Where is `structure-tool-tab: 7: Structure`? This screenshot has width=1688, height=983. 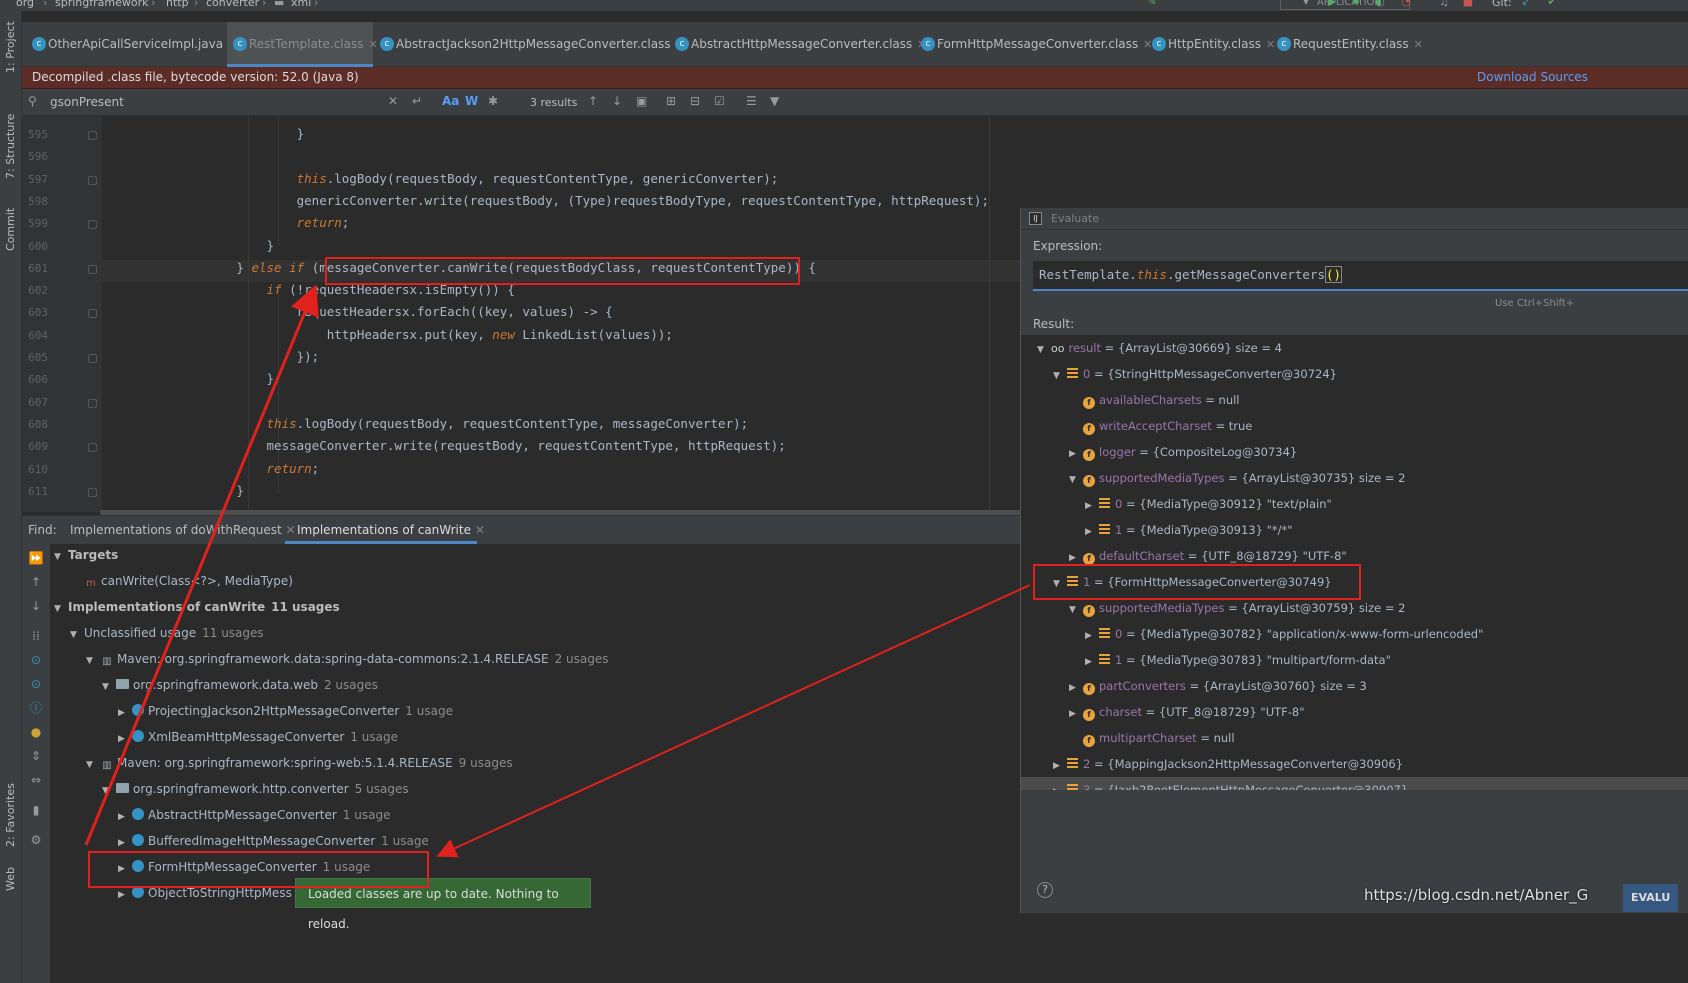 structure-tool-tab: 7: Structure is located at coordinates (10, 146).